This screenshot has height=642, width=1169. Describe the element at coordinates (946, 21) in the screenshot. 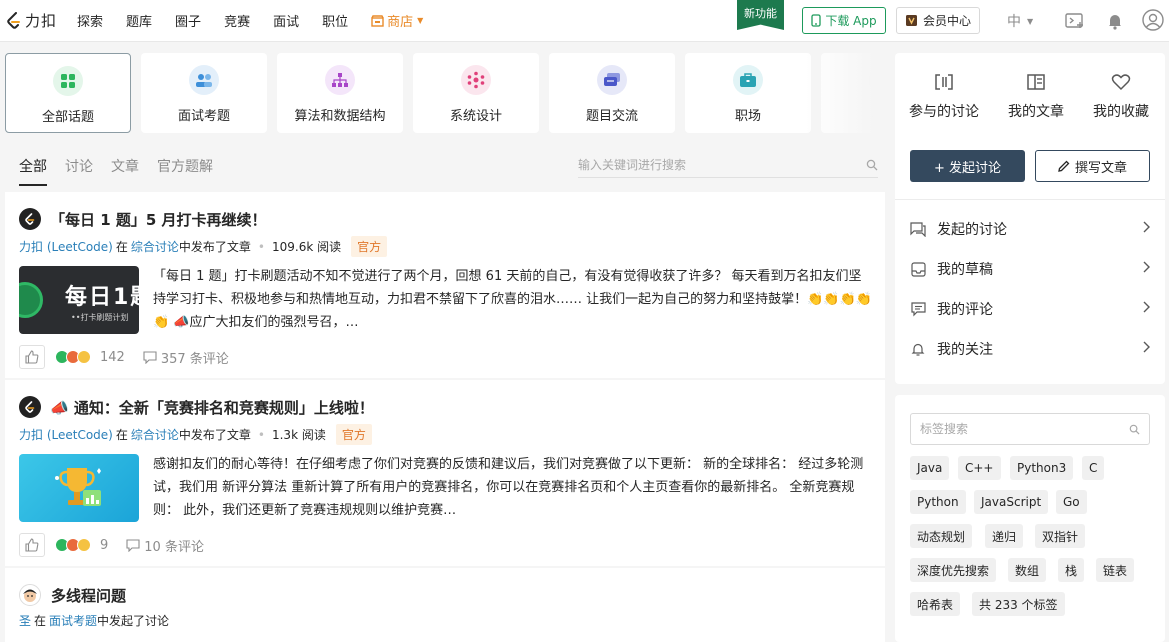

I see `member-center-label: 会员中心` at that location.